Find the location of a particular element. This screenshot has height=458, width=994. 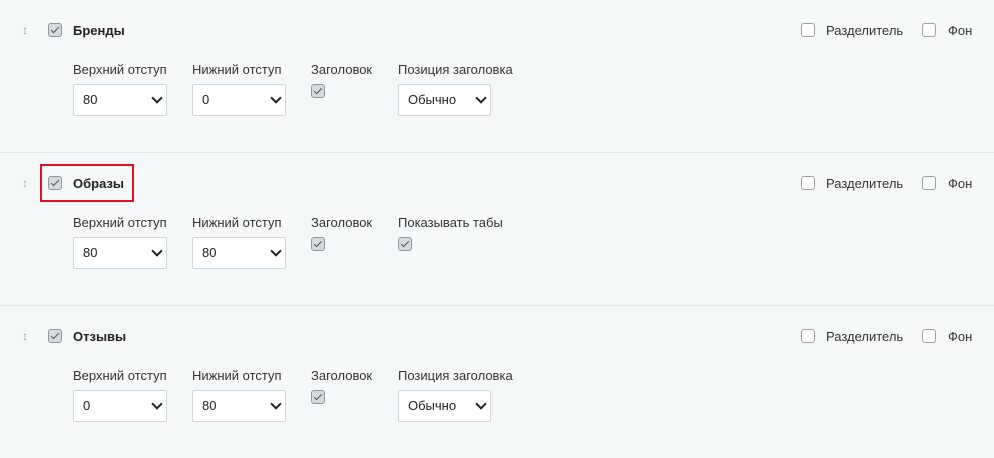

top-margin-select: 0 is located at coordinates (120, 406).